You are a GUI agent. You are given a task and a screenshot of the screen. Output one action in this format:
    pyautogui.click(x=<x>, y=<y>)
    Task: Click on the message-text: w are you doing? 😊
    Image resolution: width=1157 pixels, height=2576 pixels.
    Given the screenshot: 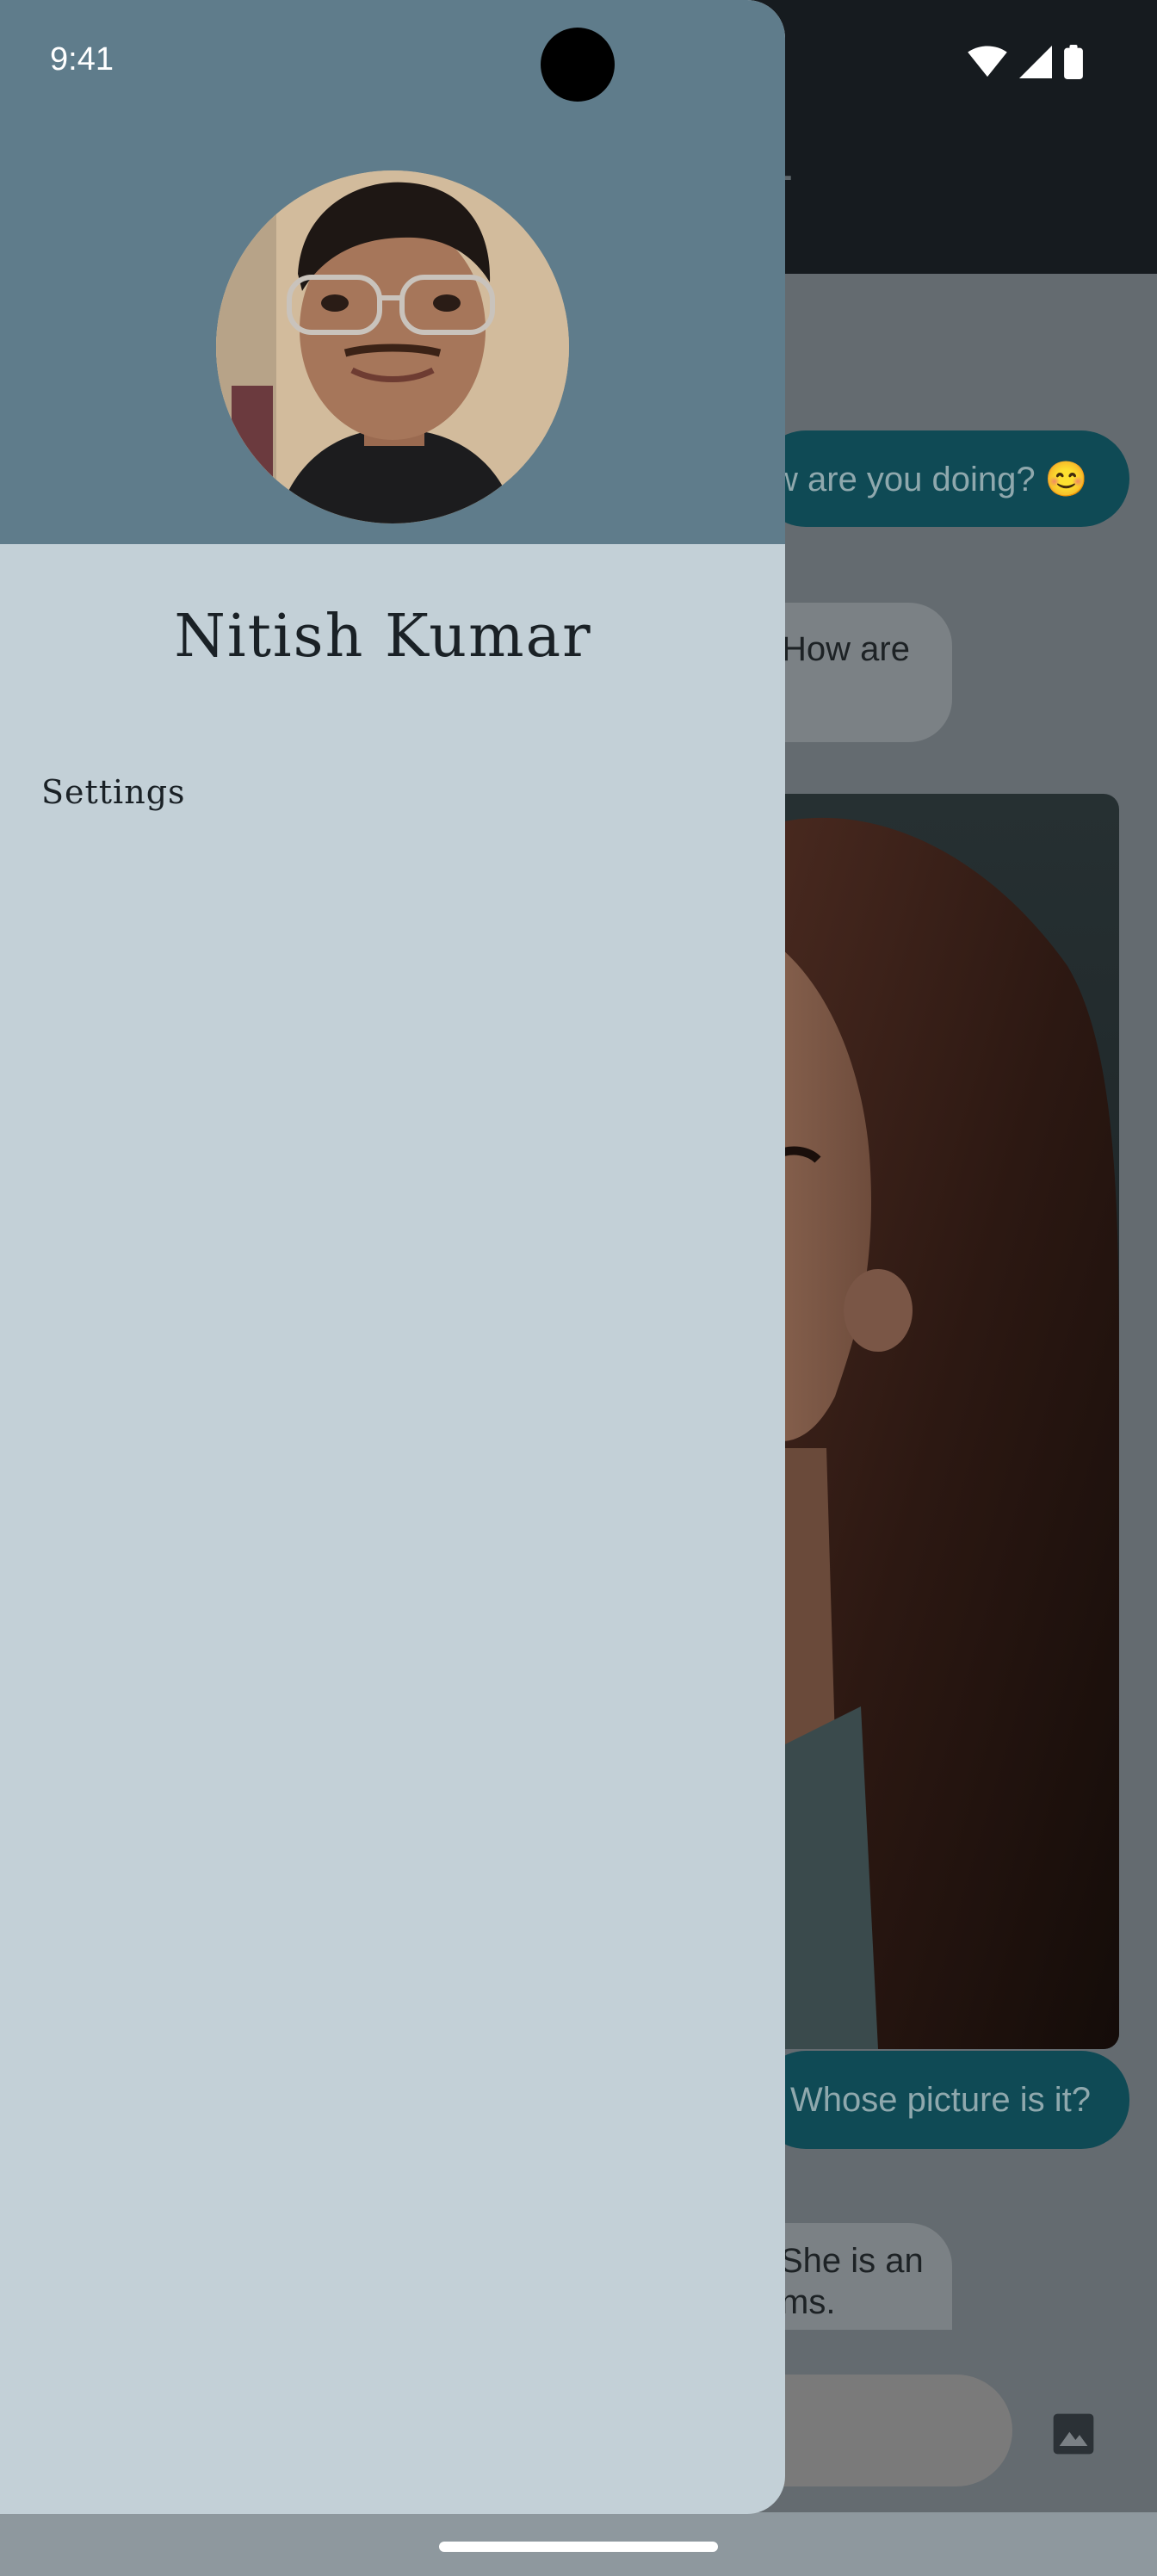 What is the action you would take?
    pyautogui.click(x=930, y=479)
    